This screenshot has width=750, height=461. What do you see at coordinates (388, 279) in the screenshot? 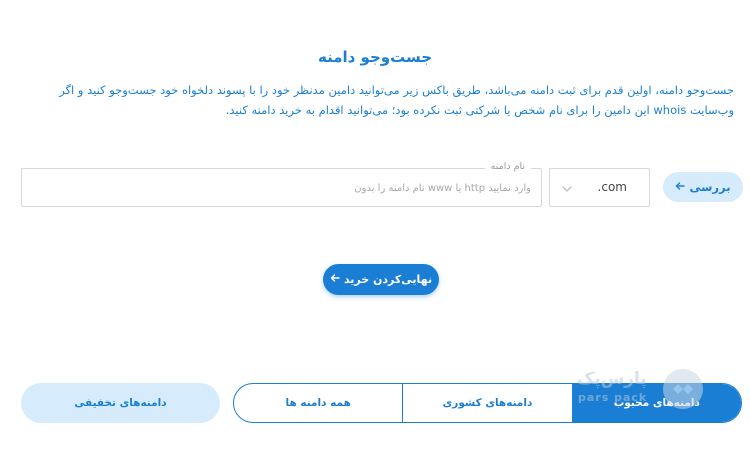
I see `finalize-button-label: نهایی‌کردن خرید` at bounding box center [388, 279].